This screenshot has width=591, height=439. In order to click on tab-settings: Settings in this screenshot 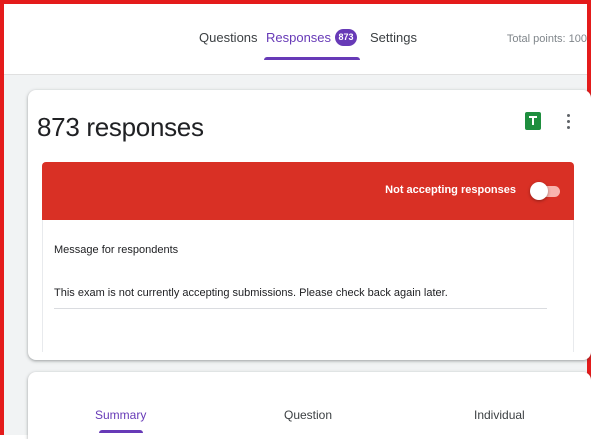, I will do `click(393, 44)`.